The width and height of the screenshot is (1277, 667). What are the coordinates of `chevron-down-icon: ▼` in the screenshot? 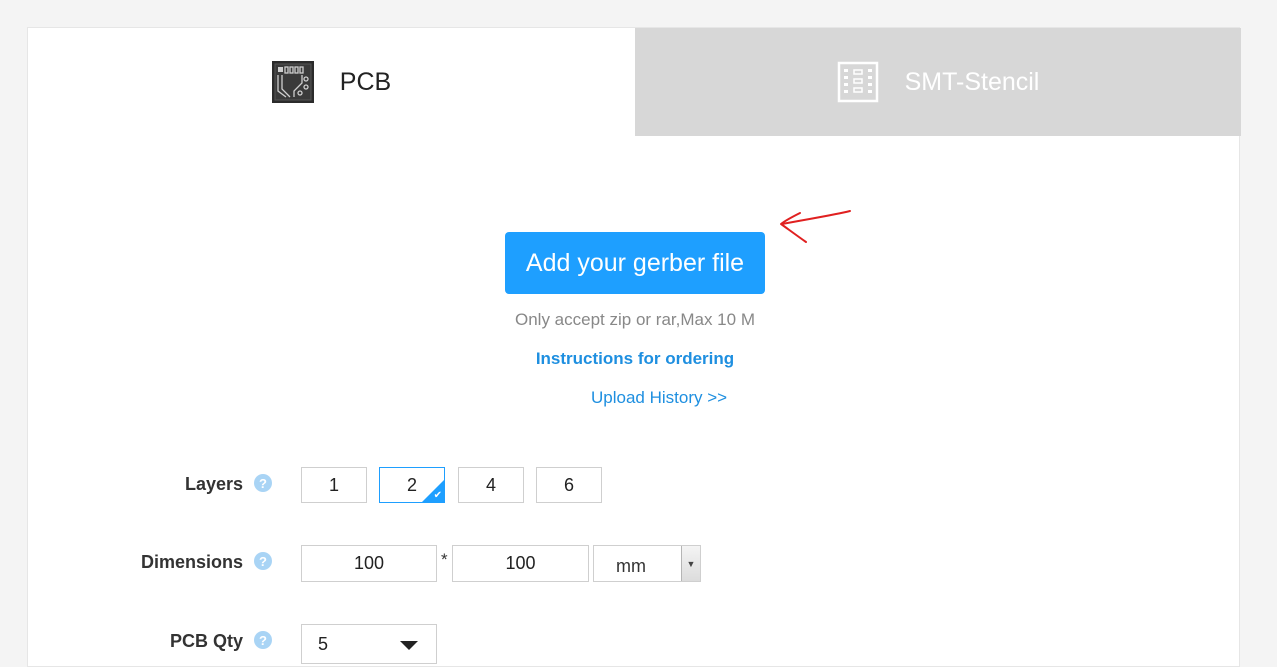 It's located at (690, 563).